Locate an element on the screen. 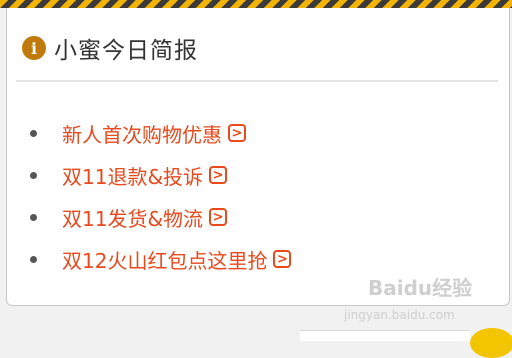  card-header: i 小蜜今日简报 is located at coordinates (110, 48).